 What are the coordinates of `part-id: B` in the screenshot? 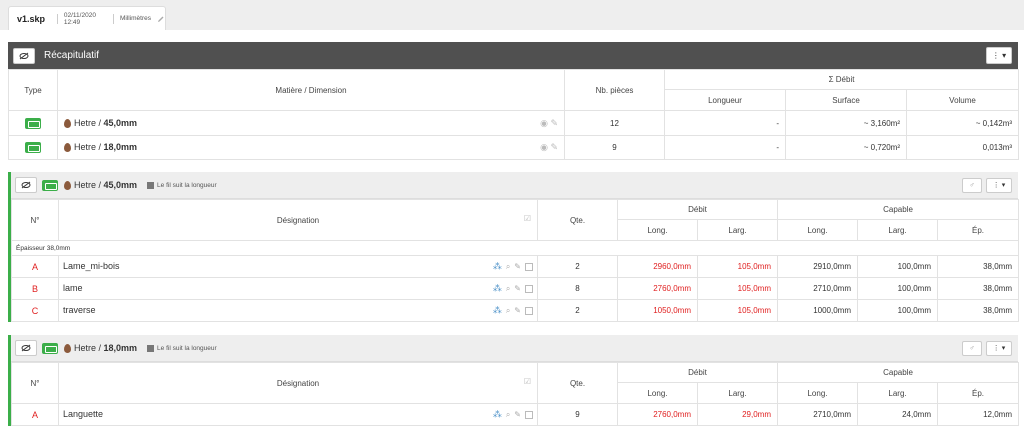 It's located at (35, 288).